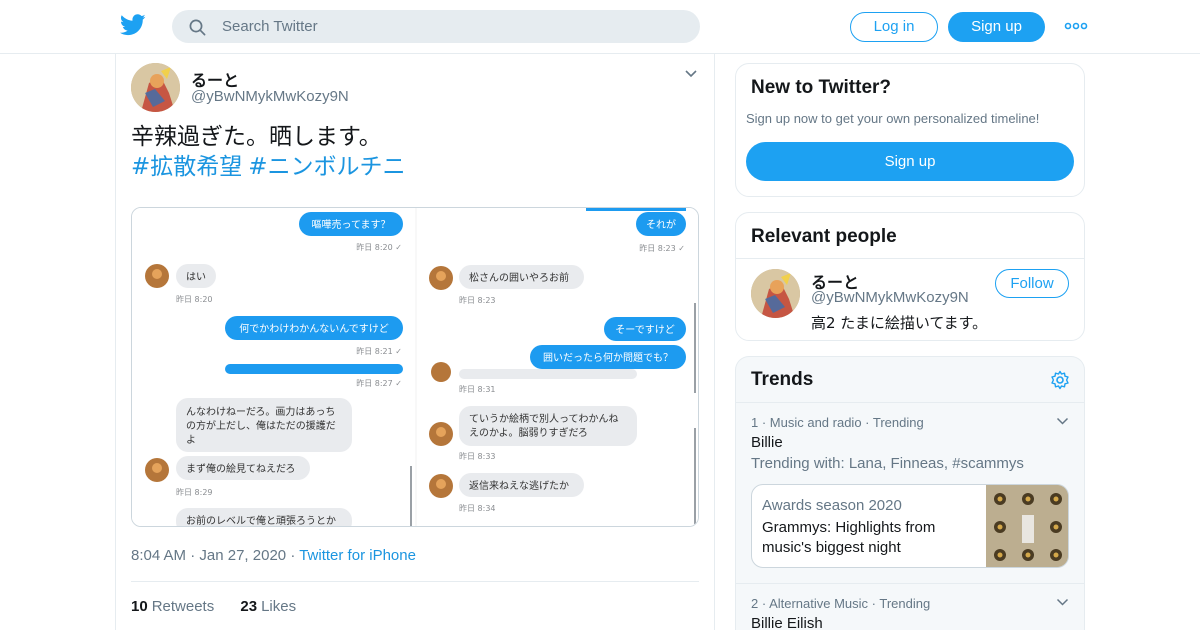 This screenshot has width=1200, height=630. I want to click on trend-related: Trending with: Lana, Finneas, #scammys, so click(887, 463).